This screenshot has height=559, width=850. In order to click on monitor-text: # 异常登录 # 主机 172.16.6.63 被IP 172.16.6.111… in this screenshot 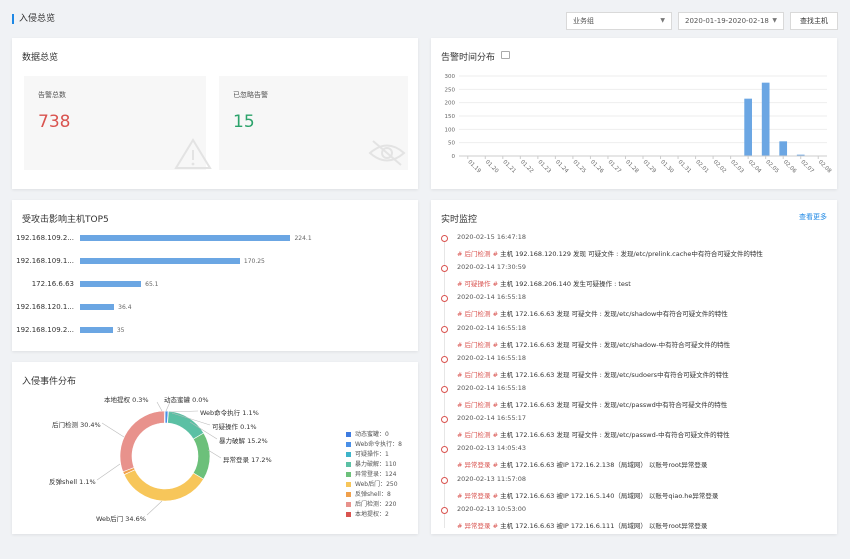, I will do `click(582, 525)`.